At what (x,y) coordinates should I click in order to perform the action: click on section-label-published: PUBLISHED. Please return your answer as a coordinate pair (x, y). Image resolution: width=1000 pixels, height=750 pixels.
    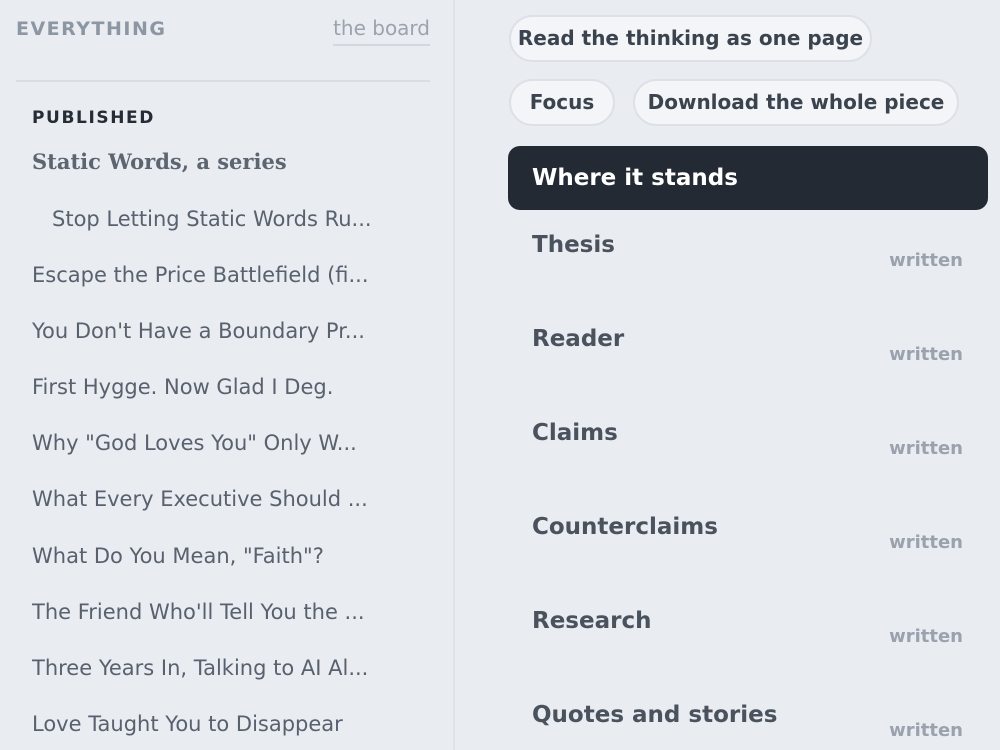
    Looking at the image, I should click on (93, 118).